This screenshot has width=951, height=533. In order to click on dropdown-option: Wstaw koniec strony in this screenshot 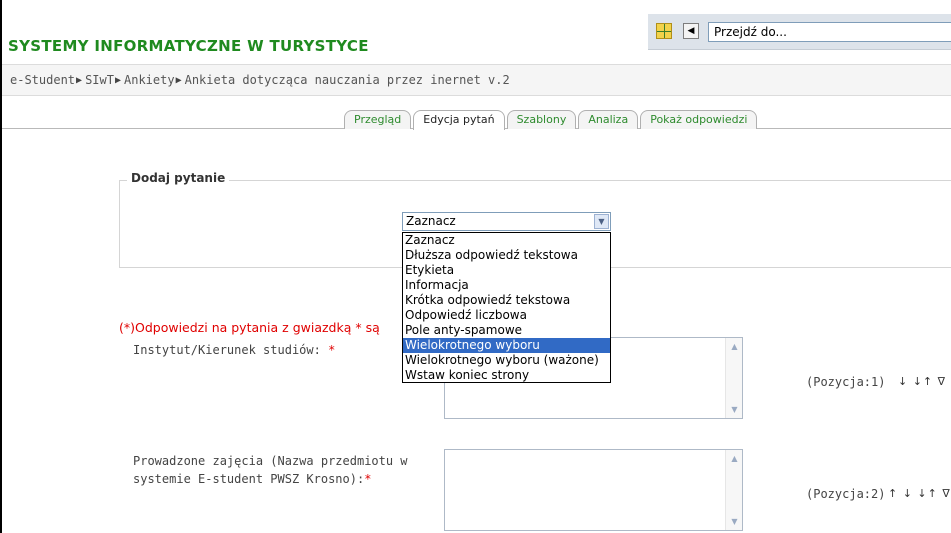, I will do `click(506, 375)`.